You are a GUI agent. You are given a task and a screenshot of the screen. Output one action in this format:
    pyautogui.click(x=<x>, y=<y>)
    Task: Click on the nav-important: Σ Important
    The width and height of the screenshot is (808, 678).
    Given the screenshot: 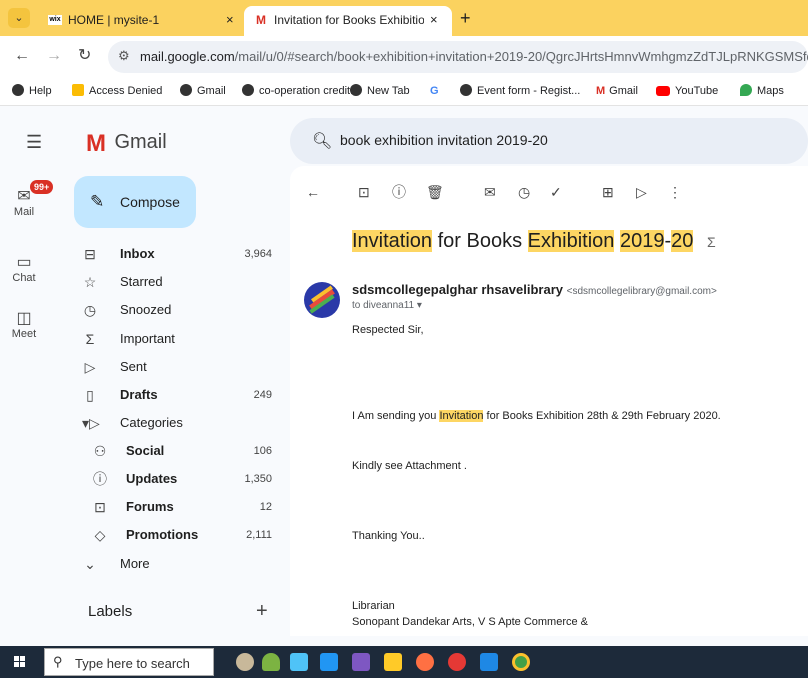 What is the action you would take?
    pyautogui.click(x=176, y=339)
    